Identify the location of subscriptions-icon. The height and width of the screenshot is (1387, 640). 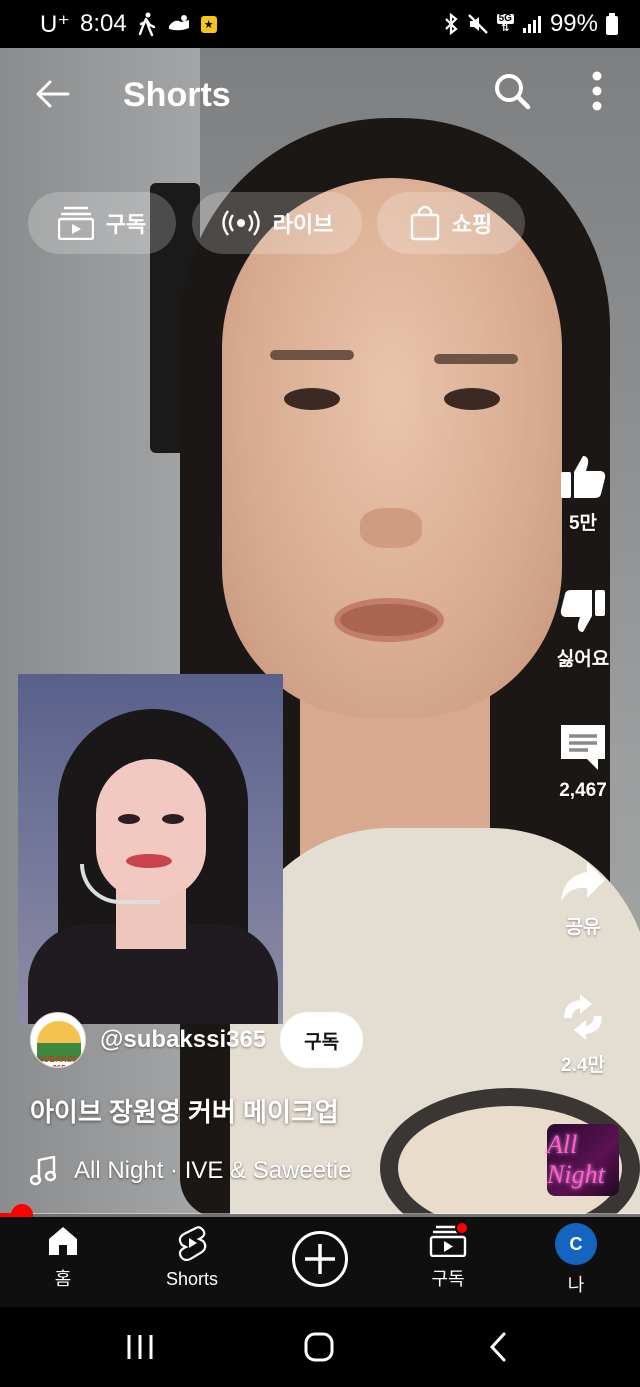
(75, 223).